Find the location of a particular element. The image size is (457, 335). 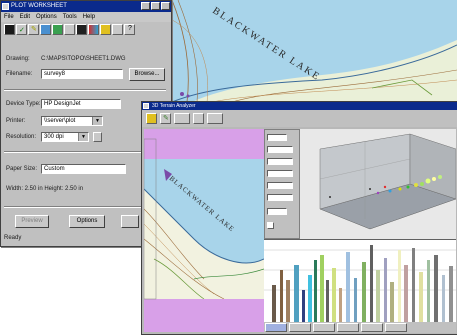

3d-plot-graphic is located at coordinates (387, 181).